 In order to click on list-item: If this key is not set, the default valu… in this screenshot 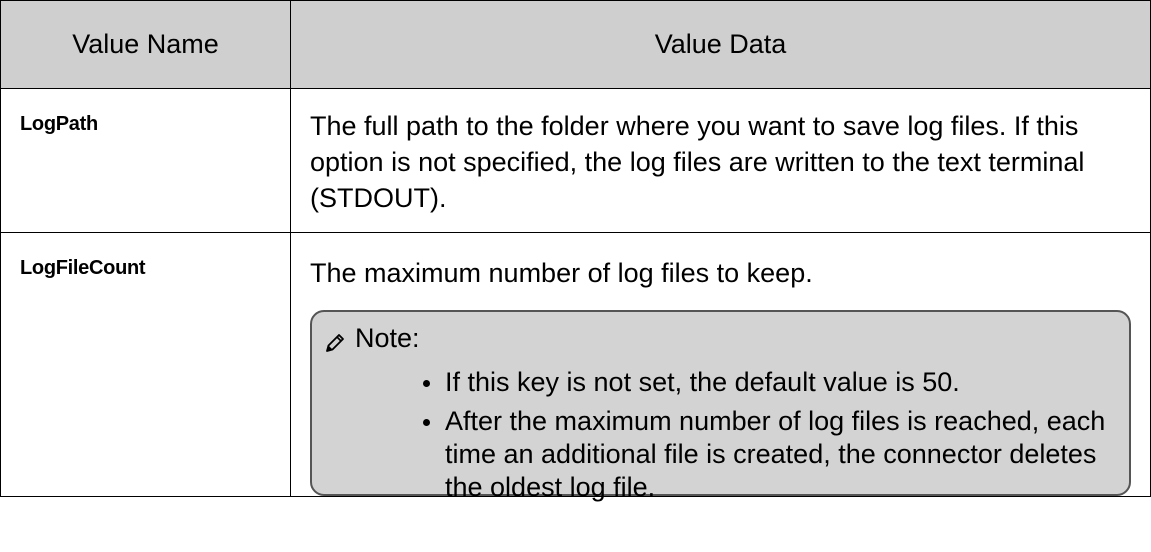, I will do `click(770, 382)`.